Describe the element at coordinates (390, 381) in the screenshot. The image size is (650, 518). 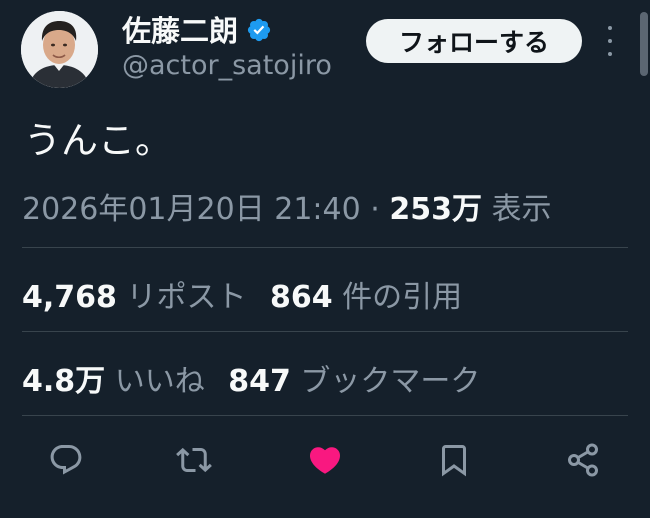
I see `bookmarks-label: ブックマーク` at that location.